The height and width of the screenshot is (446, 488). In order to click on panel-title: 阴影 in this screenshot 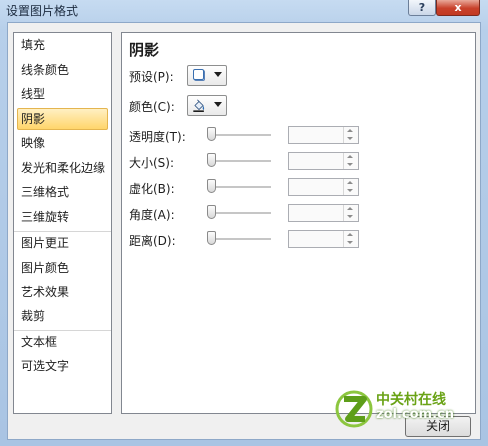, I will do `click(144, 50)`.